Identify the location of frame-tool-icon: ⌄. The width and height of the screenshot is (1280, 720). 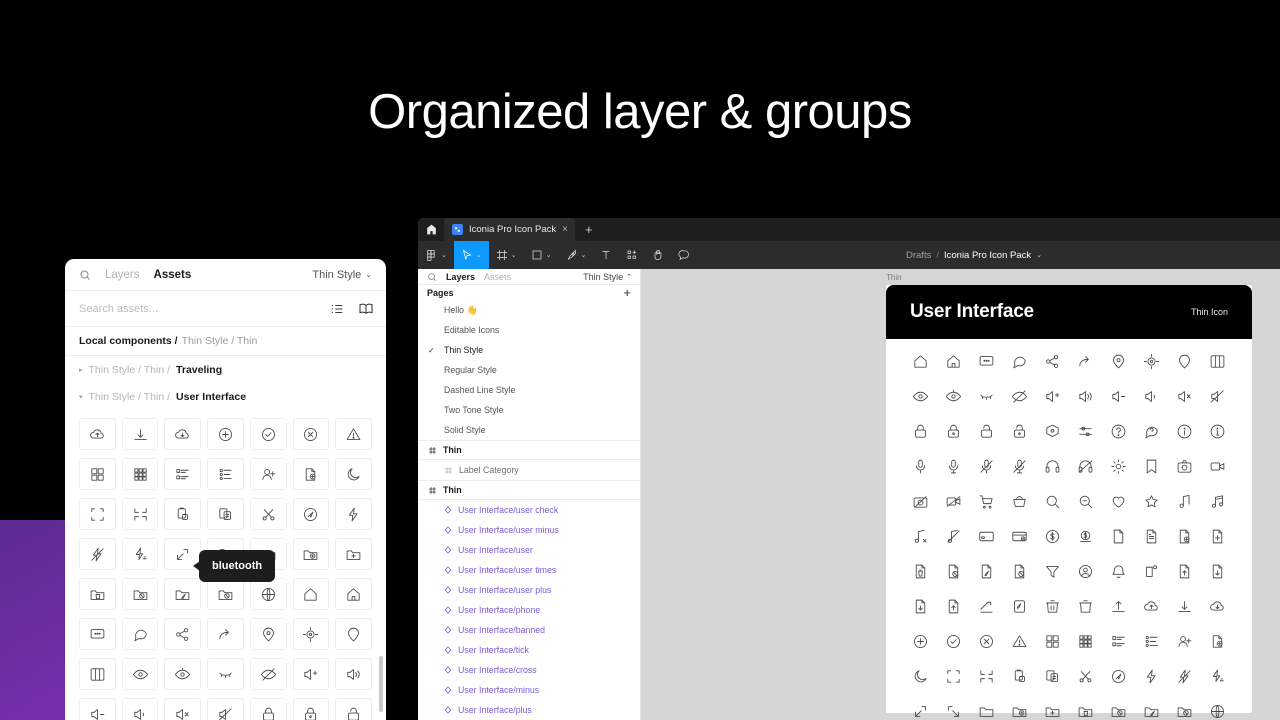
(506, 255).